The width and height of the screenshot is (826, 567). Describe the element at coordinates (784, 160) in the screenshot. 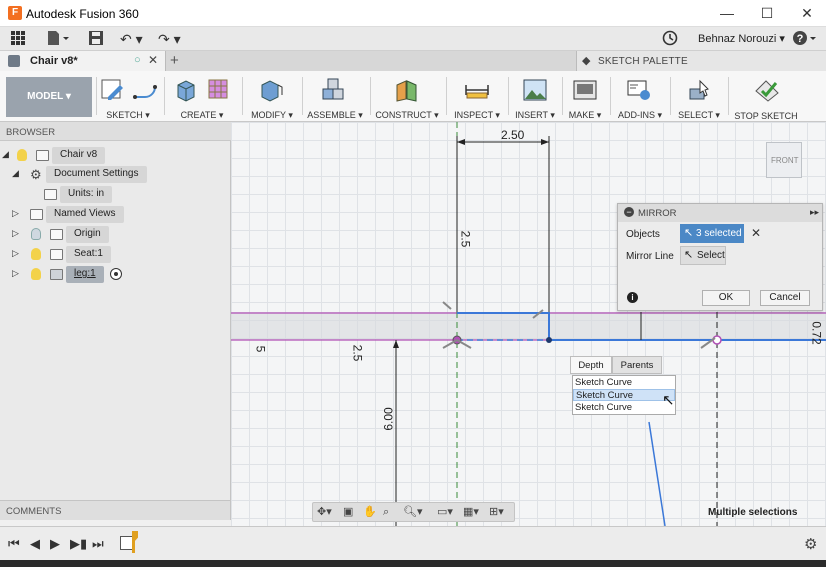

I see `viewcube: FRONT` at that location.